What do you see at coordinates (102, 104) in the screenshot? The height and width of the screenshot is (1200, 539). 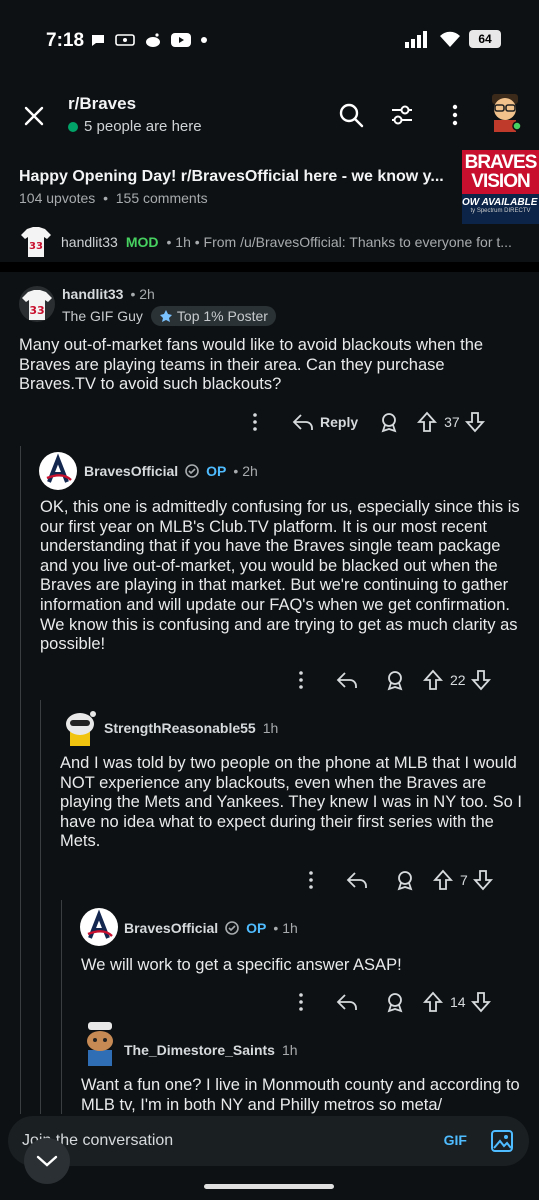 I see `subreddit-name: r/Braves` at bounding box center [102, 104].